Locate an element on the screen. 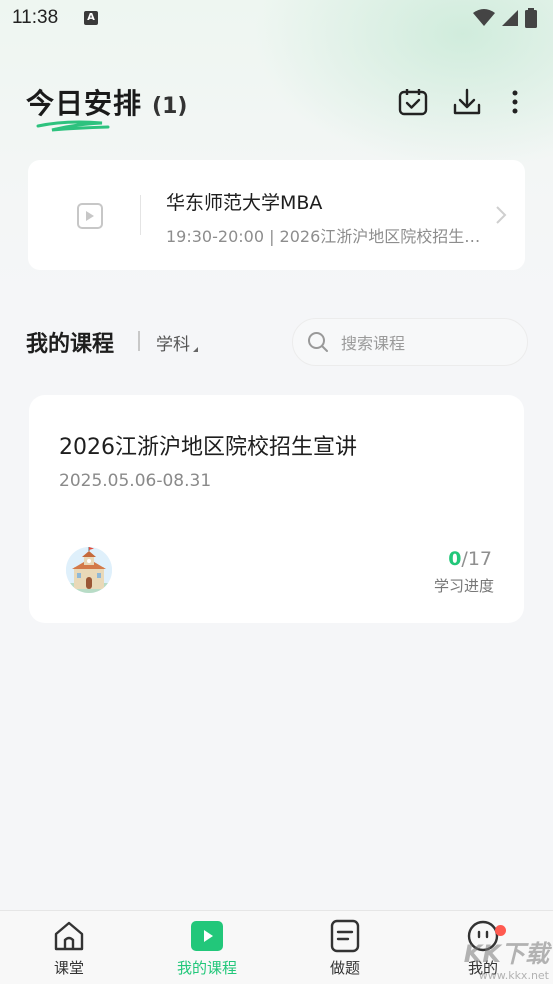 Image resolution: width=553 pixels, height=984 pixels. status-bar: 11:38 A is located at coordinates (276, 19).